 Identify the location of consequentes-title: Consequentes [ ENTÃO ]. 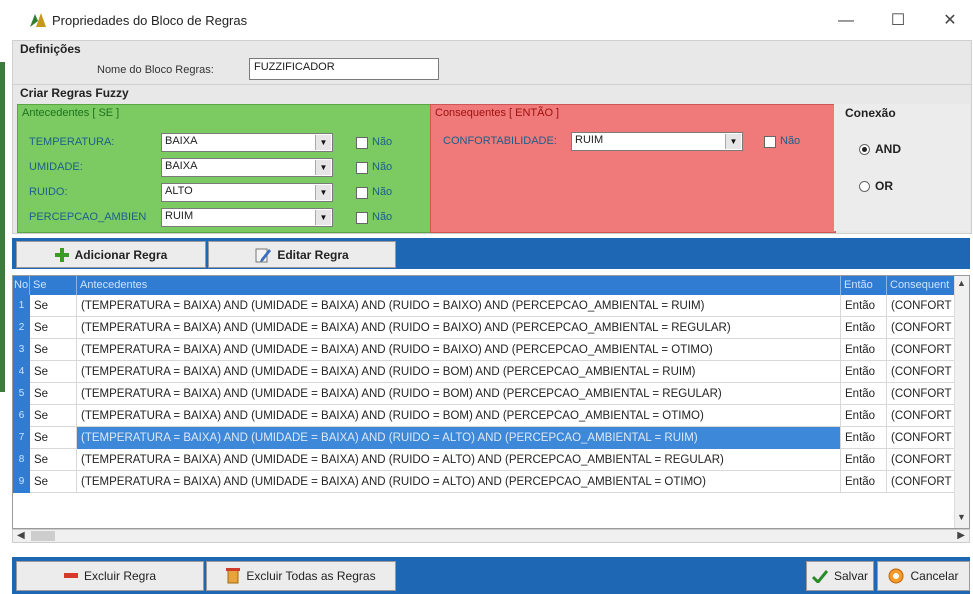
(497, 113).